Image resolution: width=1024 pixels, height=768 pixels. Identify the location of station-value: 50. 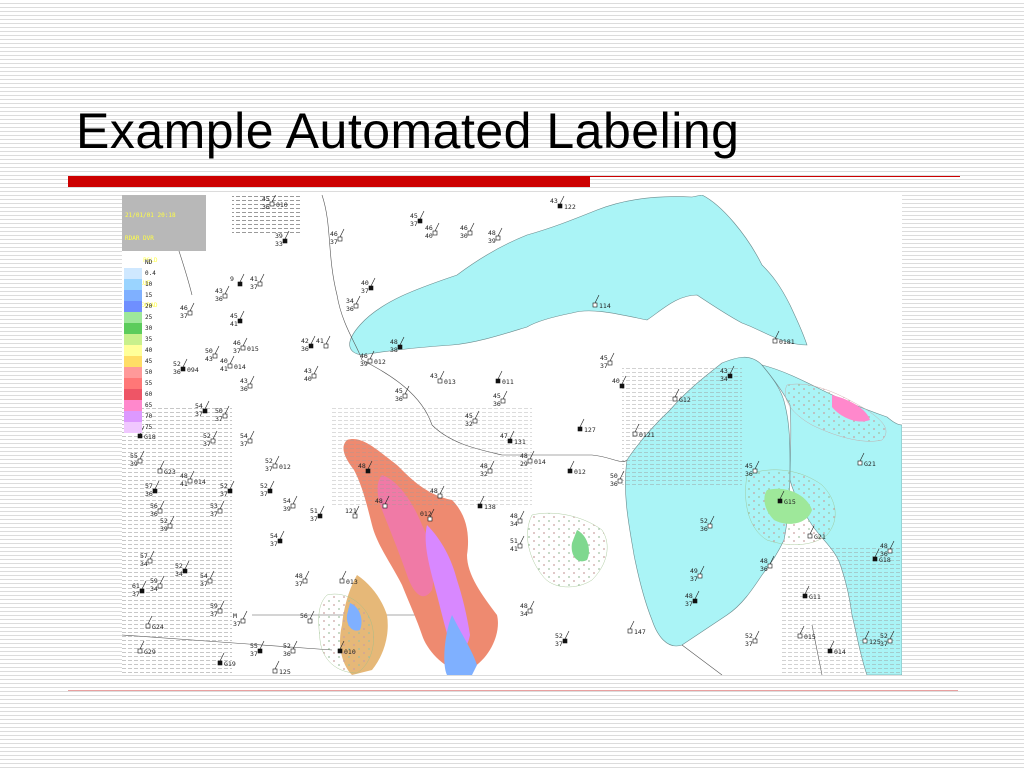
(219, 411).